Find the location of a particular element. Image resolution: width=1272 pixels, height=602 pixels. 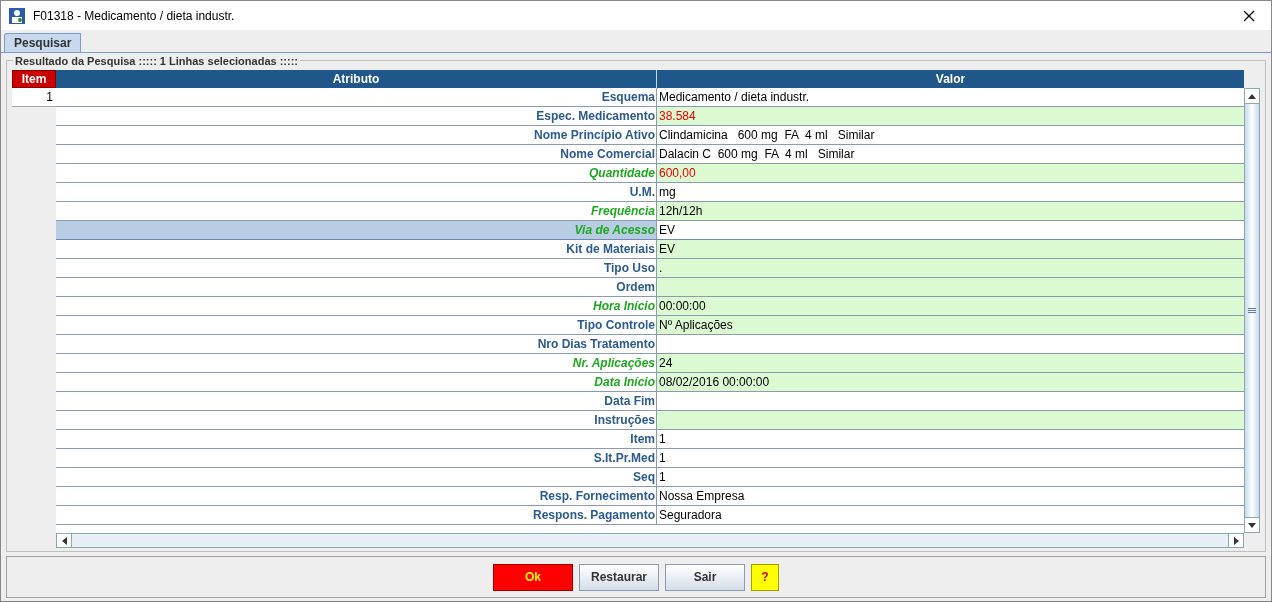

value-cell: Dalacin C 600 mg FA 4 ml Similar is located at coordinates (950, 154).